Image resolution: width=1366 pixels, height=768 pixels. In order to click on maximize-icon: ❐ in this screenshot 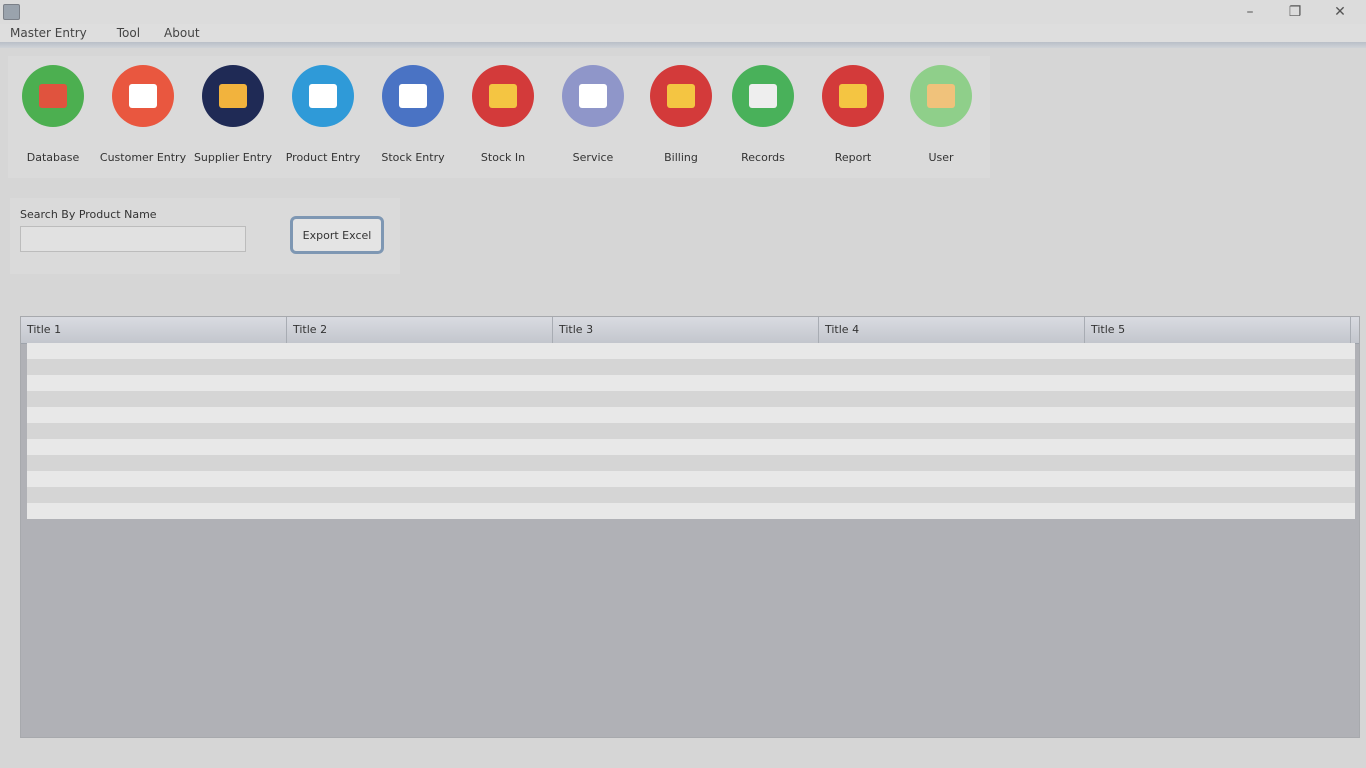, I will do `click(1295, 12)`.